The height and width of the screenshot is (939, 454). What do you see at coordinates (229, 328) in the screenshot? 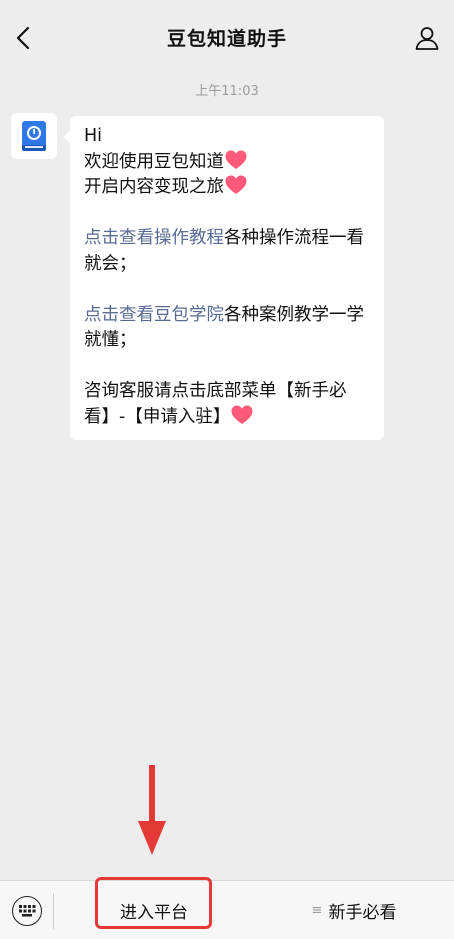
I see `academy-paragraph: 点击查看豆包学院各种案例教学一学就懂；` at bounding box center [229, 328].